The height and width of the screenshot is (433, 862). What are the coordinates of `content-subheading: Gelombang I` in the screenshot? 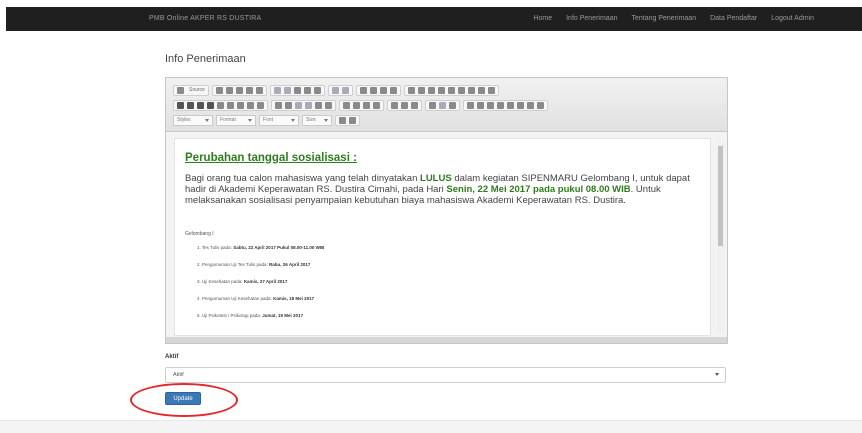 It's located at (199, 234).